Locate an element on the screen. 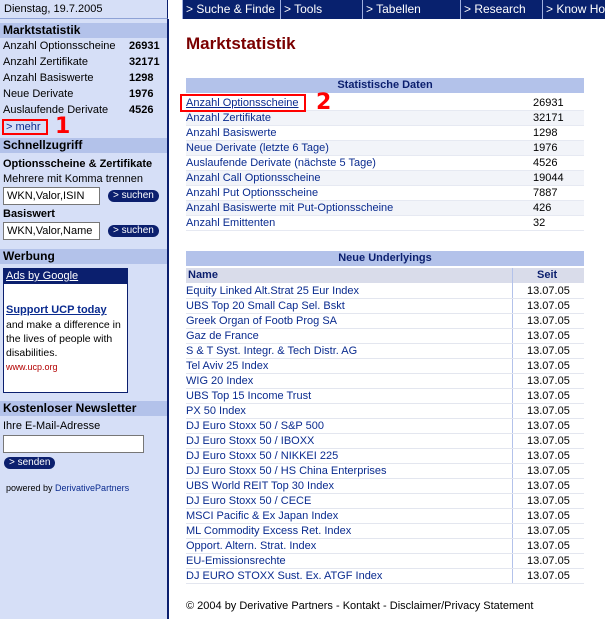 The image size is (605, 619). underlying-row: Gaz de France 13.07.05 is located at coordinates (385, 336).